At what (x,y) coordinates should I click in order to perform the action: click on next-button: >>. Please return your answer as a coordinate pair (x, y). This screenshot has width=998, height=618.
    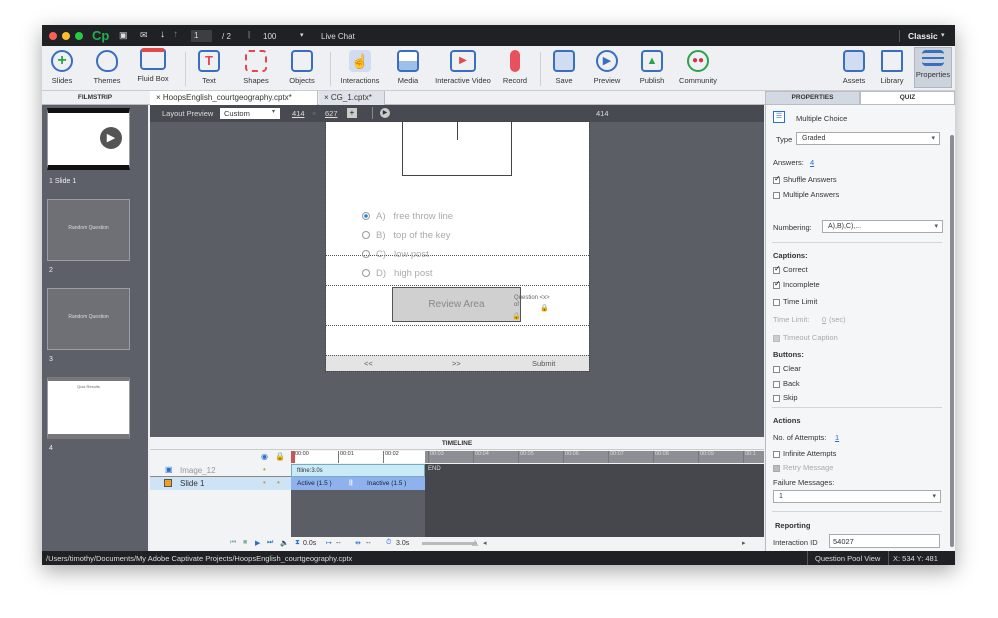
    Looking at the image, I should click on (456, 363).